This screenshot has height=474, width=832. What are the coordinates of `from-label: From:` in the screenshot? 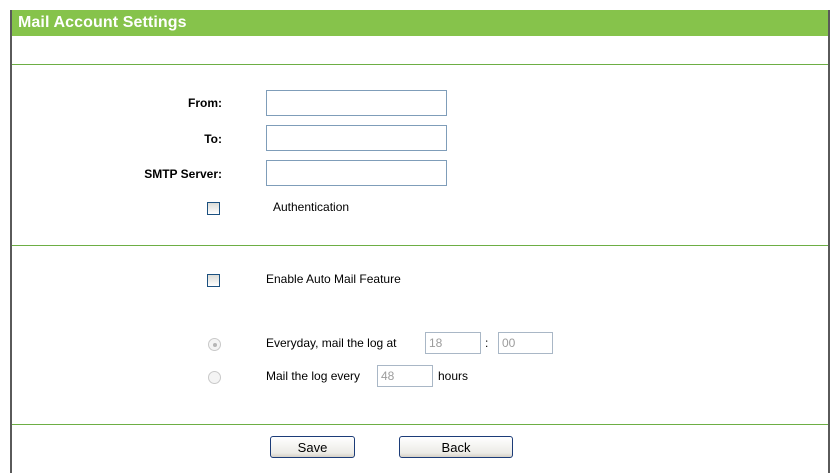 It's located at (205, 103).